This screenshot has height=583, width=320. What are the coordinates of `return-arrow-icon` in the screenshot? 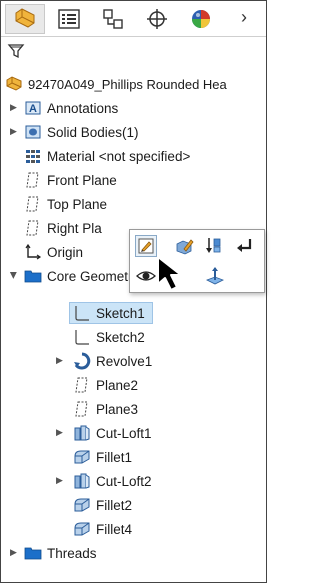 It's located at (244, 245).